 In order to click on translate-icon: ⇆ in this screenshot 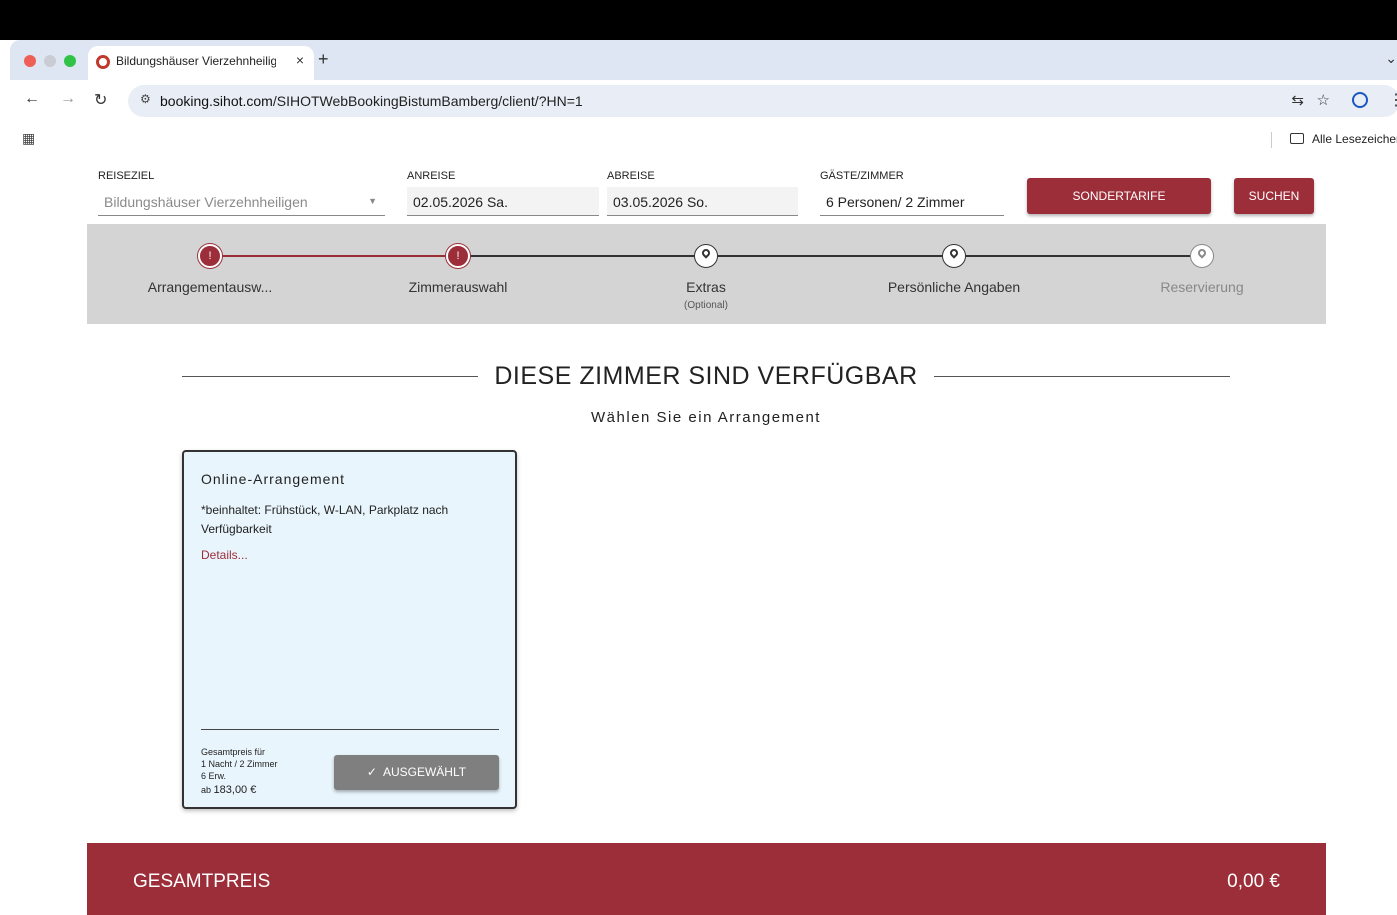, I will do `click(1297, 100)`.